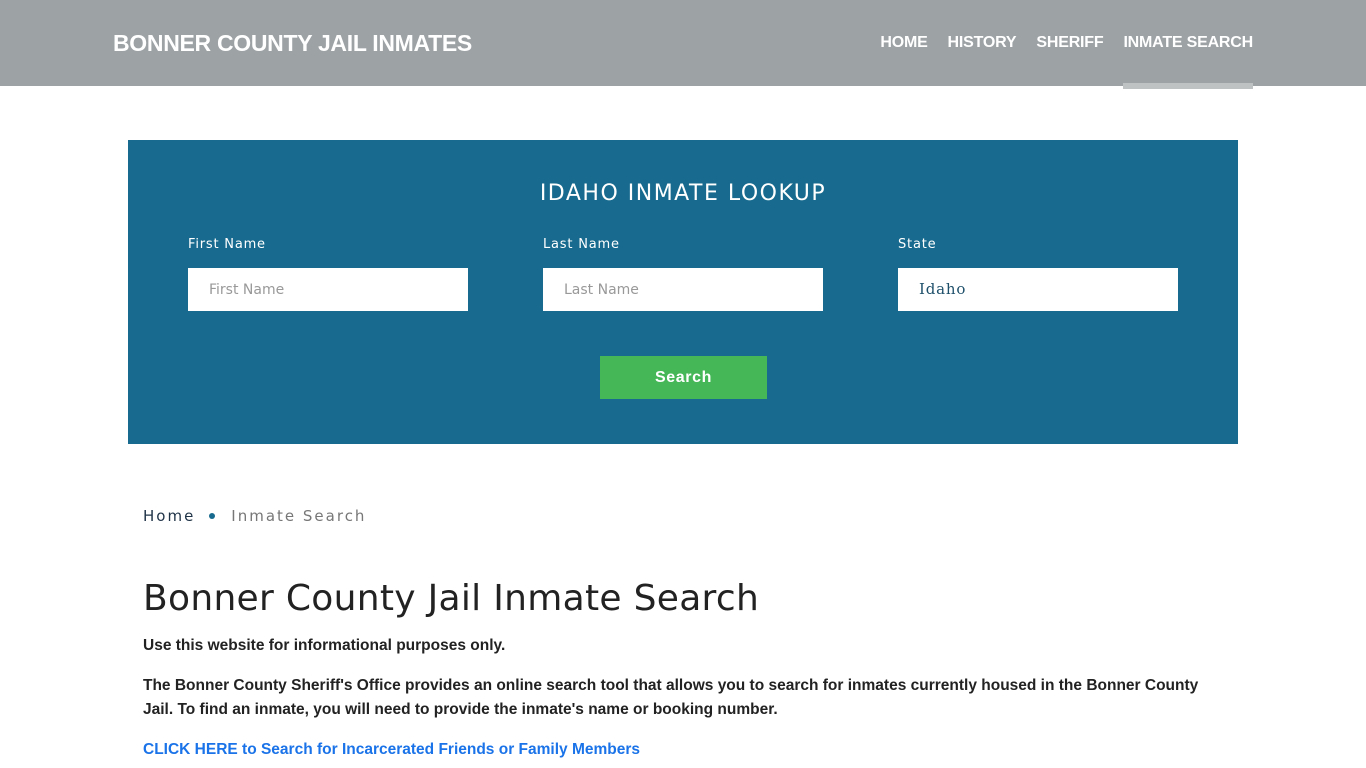 The image size is (1366, 768). I want to click on state-label: State, so click(917, 244).